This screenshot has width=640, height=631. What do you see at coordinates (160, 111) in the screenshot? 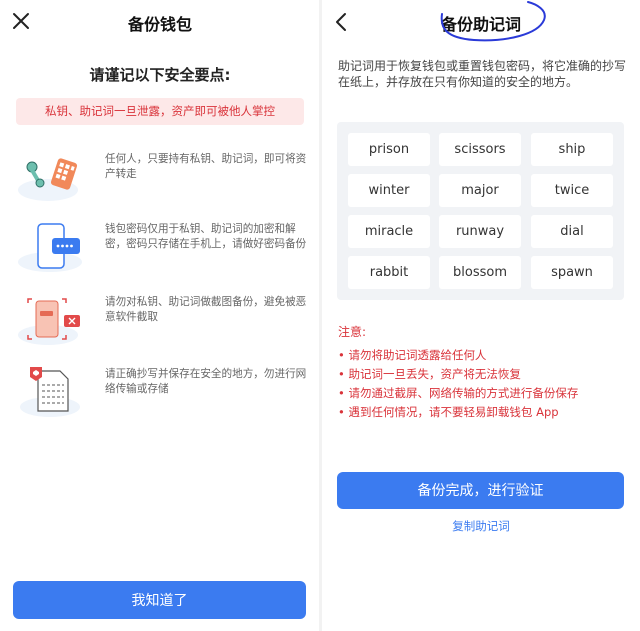
I see `leak-warning-banner: 私钥、助记词一旦泄露，资产即可被他人掌控` at bounding box center [160, 111].